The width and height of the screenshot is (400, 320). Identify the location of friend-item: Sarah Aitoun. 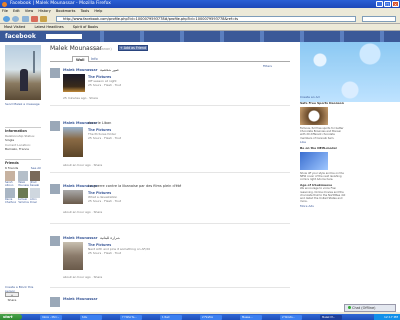
(10, 179).